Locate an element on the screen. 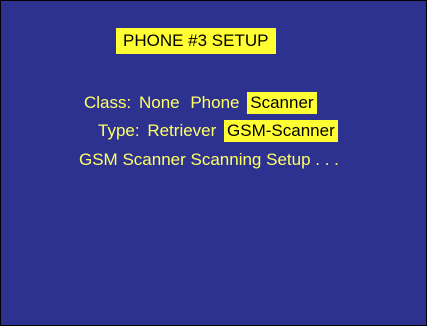 This screenshot has height=327, width=430. type-row: Type: Retriever GSM-Scanner is located at coordinates (218, 131).